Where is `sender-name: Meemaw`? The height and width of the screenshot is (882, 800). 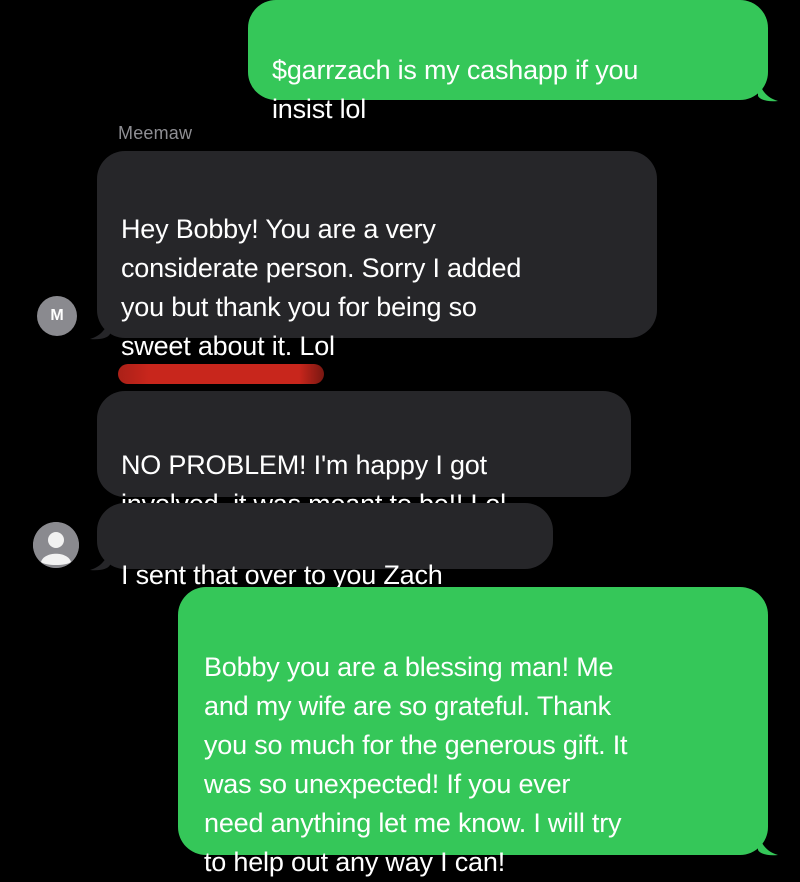 sender-name: Meemaw is located at coordinates (155, 133).